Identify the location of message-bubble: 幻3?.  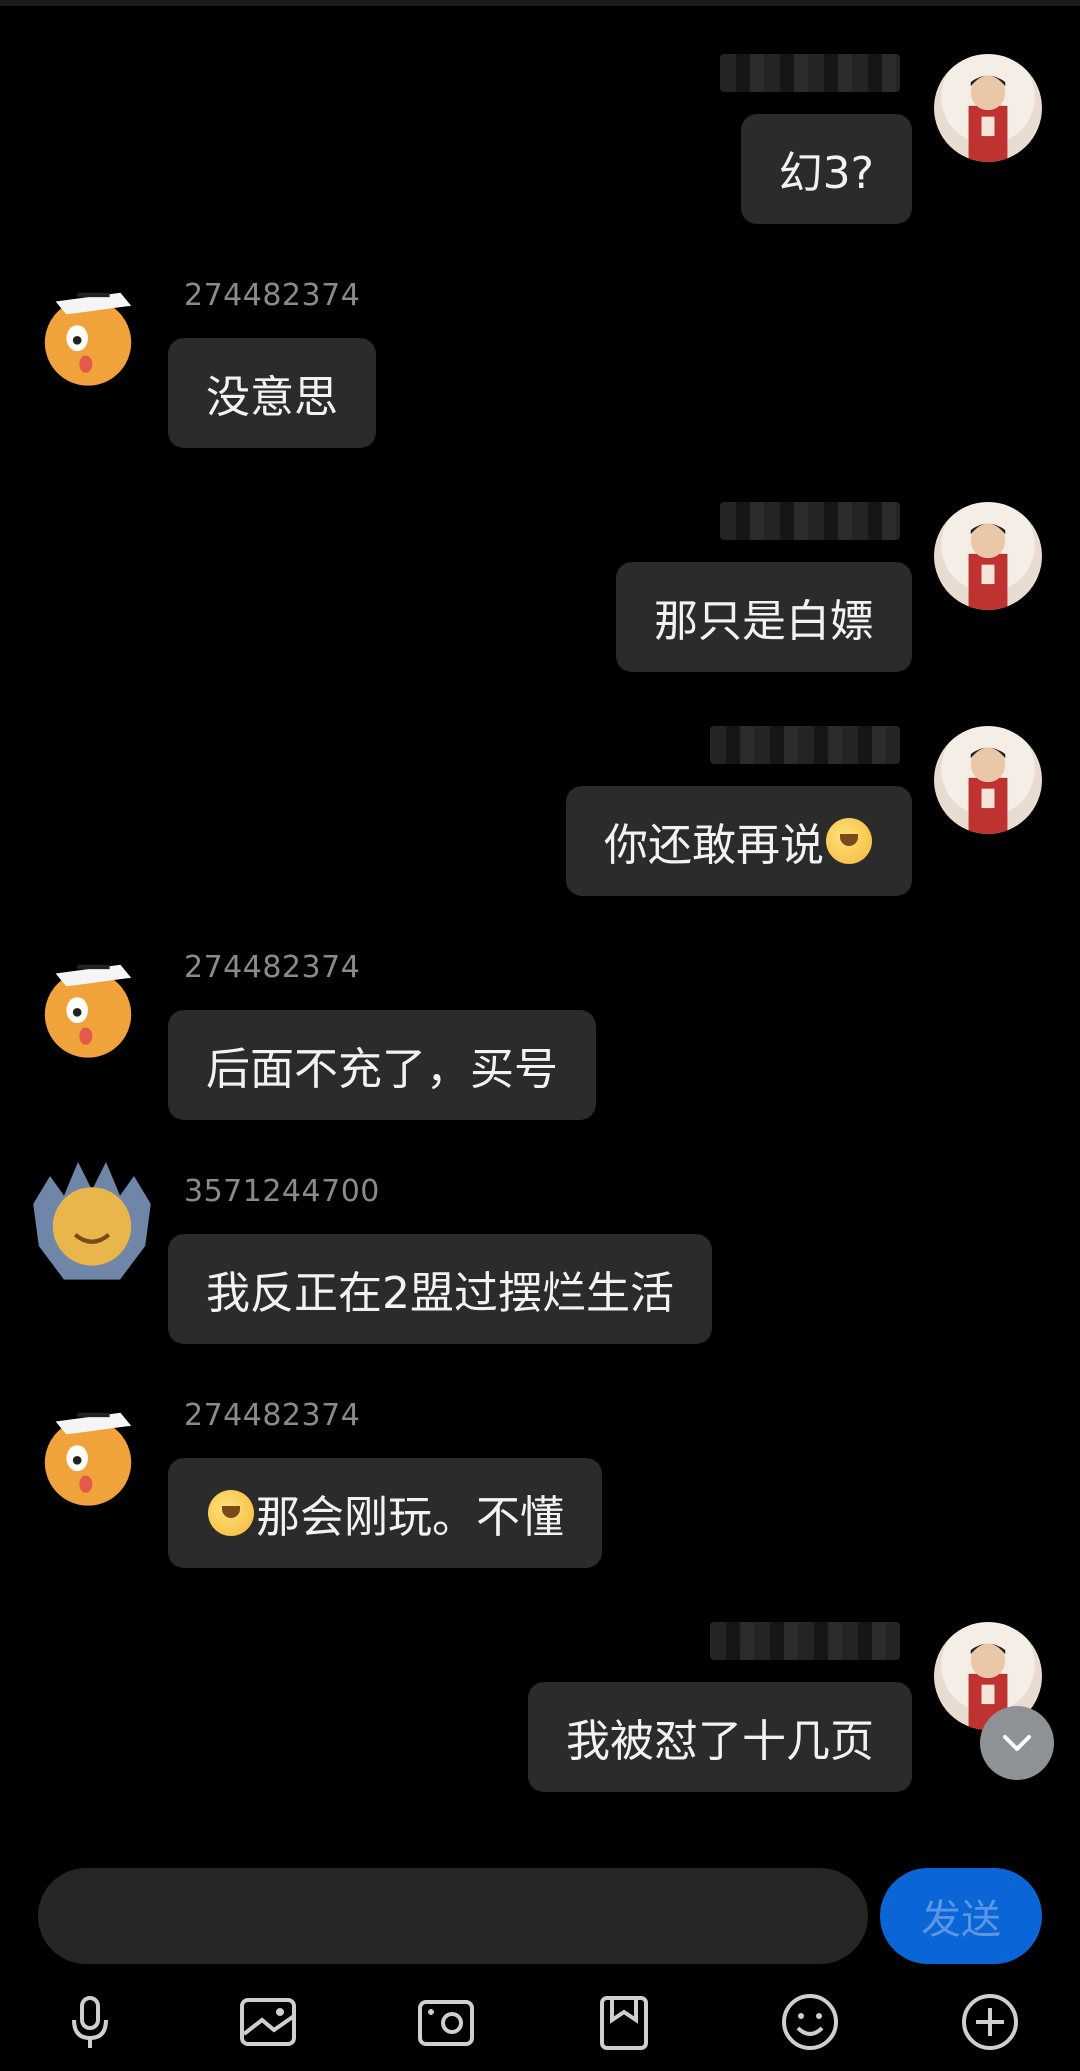
(826, 169).